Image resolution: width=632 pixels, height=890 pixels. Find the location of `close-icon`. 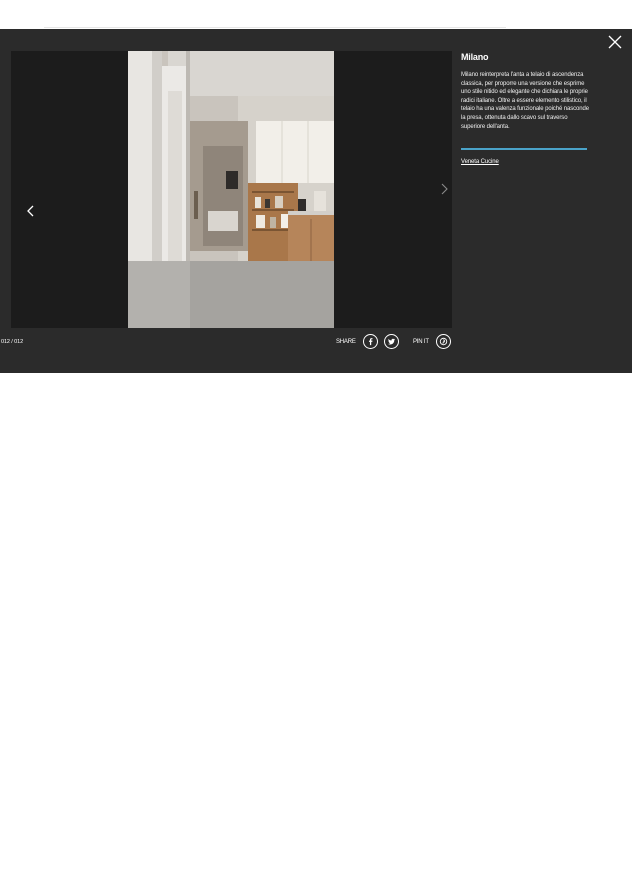

close-icon is located at coordinates (615, 42).